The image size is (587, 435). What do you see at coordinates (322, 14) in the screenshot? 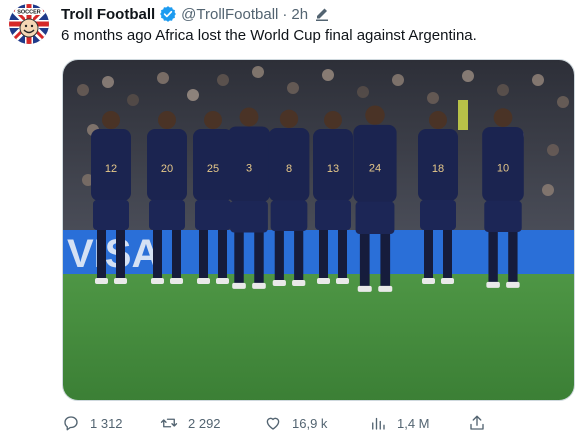
I see `edit-pencil-icon` at bounding box center [322, 14].